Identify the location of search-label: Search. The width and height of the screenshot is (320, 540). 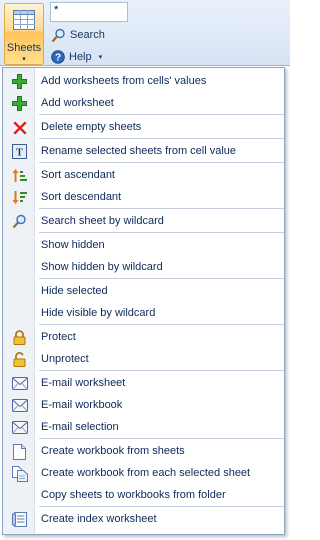
(87, 35).